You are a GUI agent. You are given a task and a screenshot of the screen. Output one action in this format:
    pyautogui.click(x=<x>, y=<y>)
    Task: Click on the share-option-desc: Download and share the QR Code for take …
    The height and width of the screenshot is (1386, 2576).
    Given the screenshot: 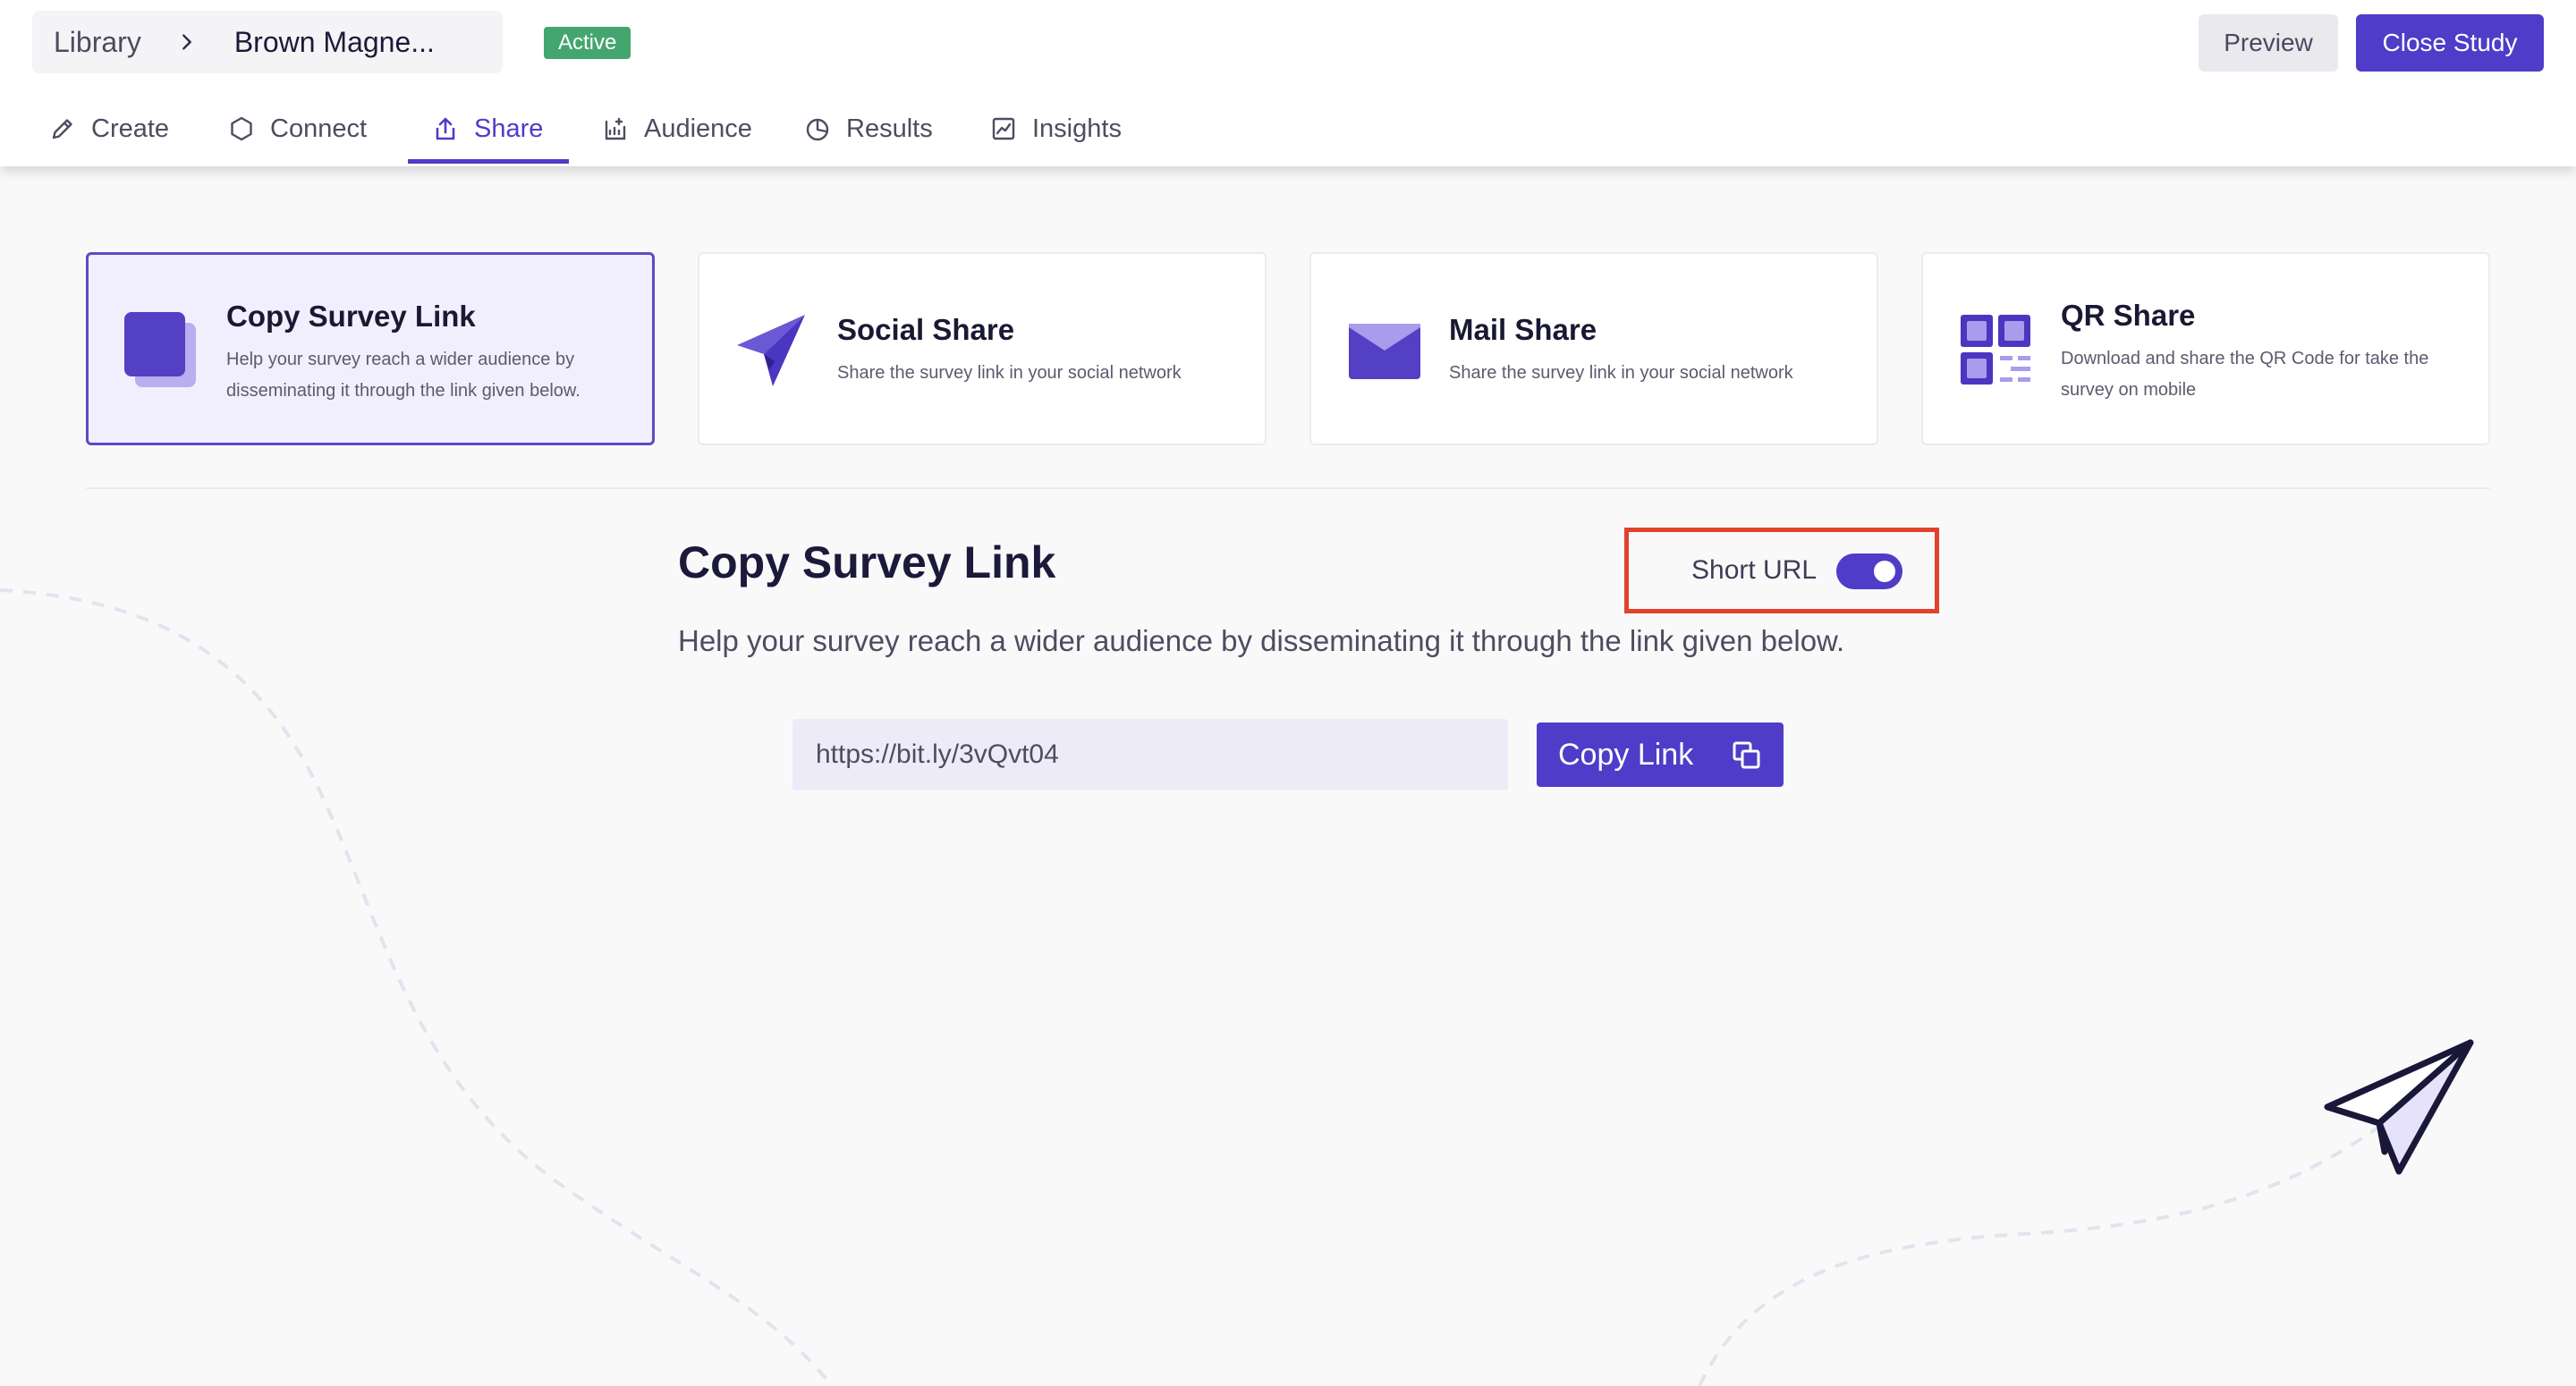 What is the action you would take?
    pyautogui.click(x=2245, y=374)
    